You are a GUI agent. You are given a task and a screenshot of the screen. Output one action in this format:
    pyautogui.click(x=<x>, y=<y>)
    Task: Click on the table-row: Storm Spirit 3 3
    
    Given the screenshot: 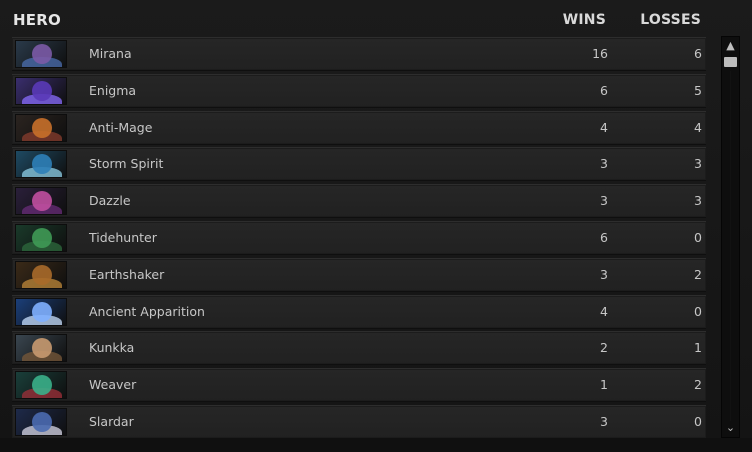 What is the action you would take?
    pyautogui.click(x=359, y=164)
    